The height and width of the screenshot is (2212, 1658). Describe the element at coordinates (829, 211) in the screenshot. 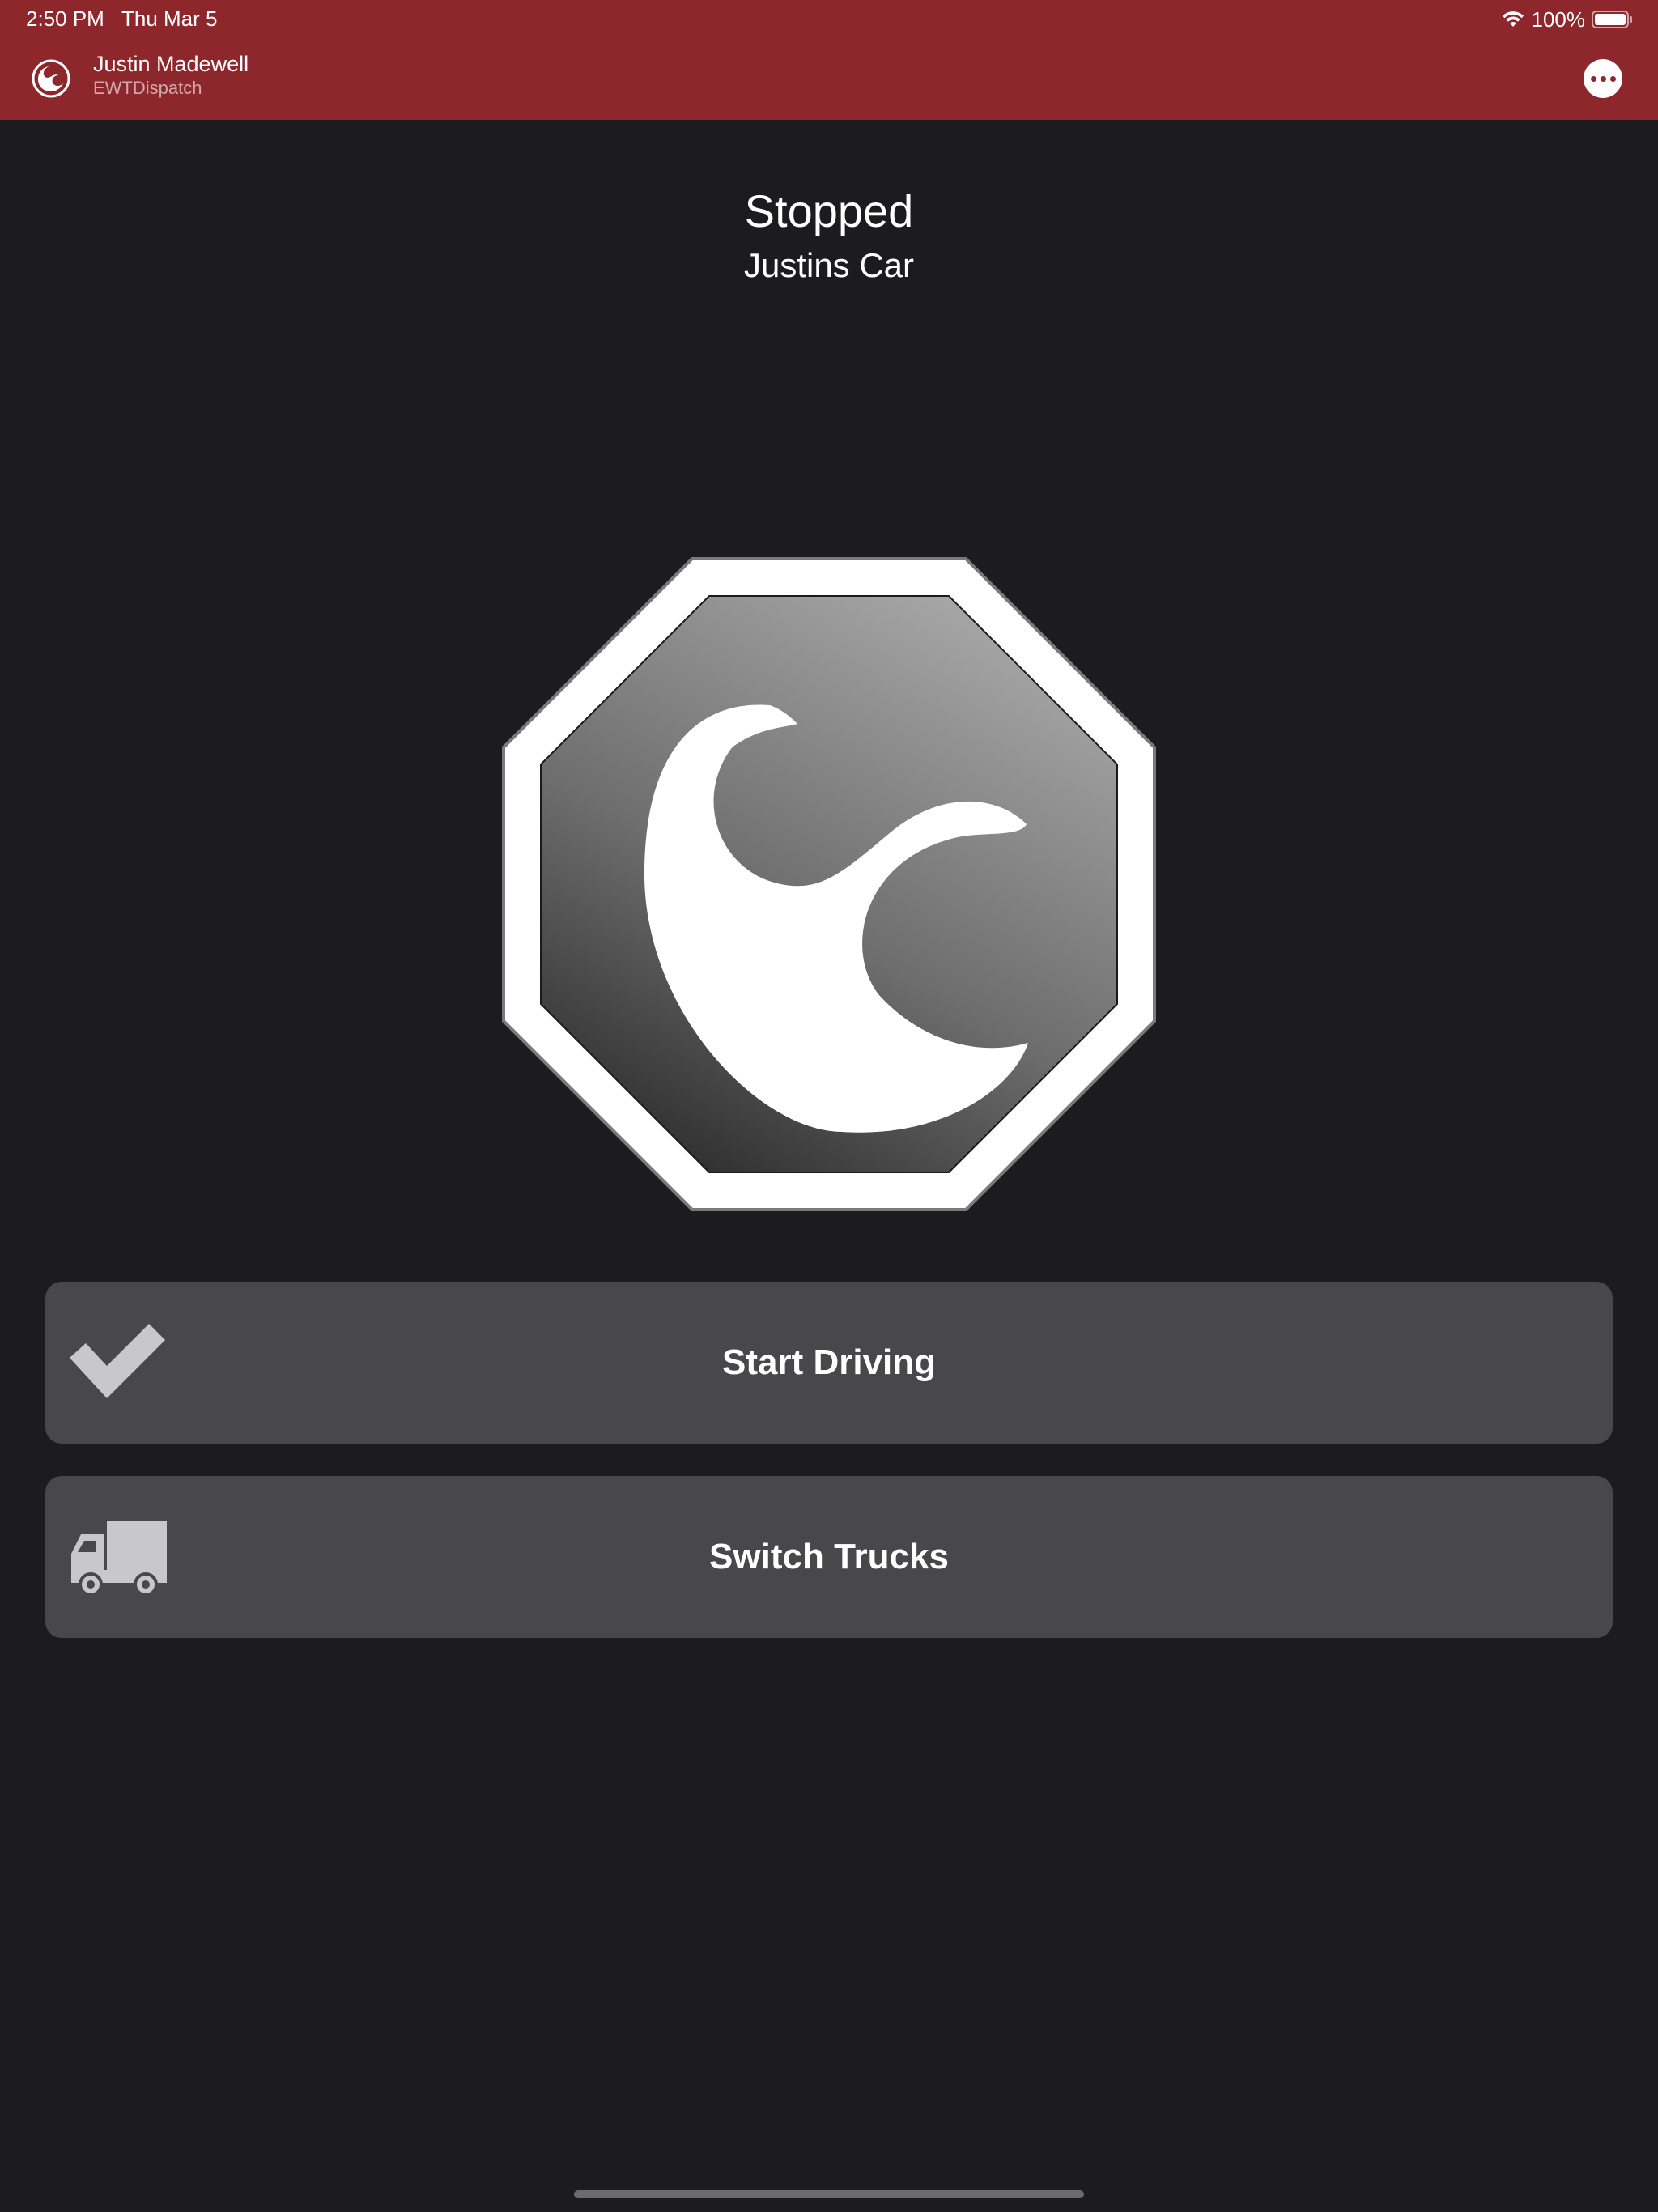

I see `driving-status: Stopped` at that location.